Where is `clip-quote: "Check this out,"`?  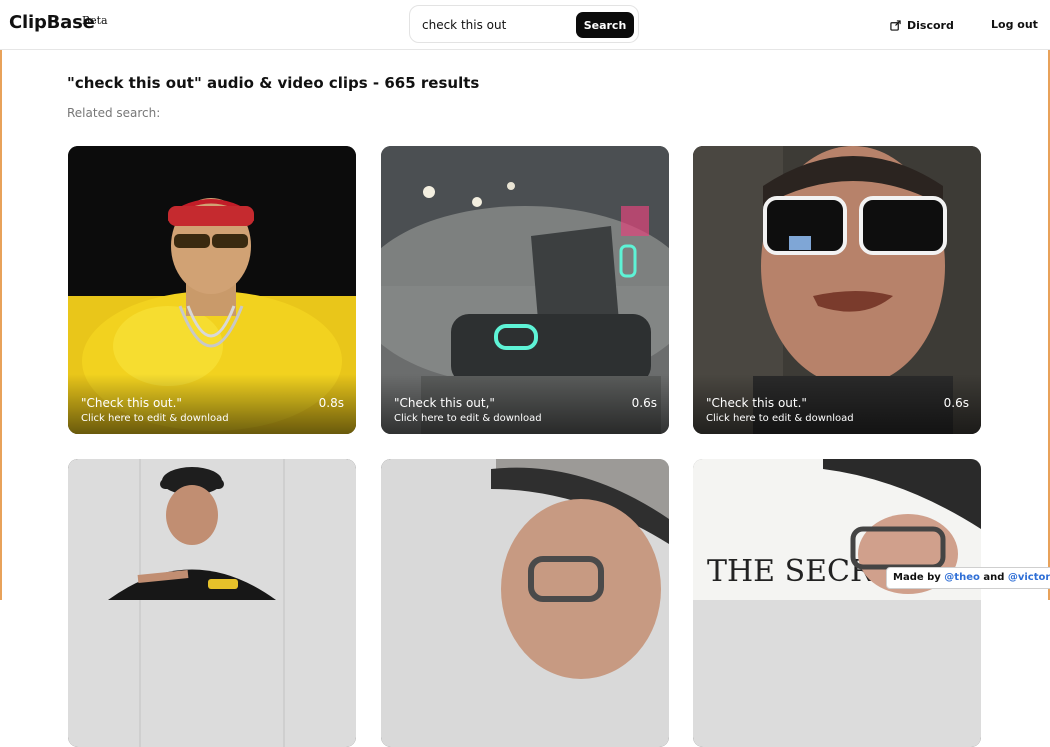
clip-quote: "Check this out," is located at coordinates (444, 403).